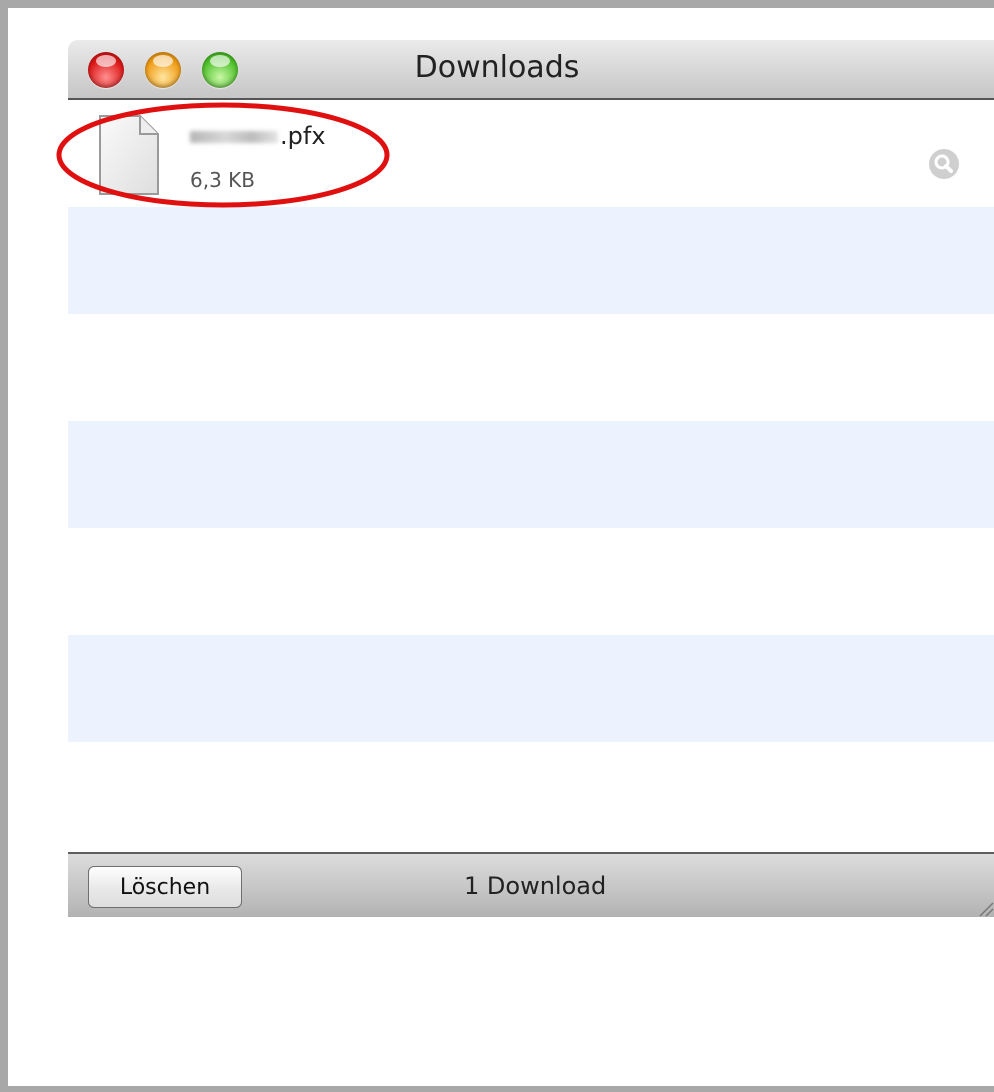 The width and height of the screenshot is (994, 1092). Describe the element at coordinates (535, 886) in the screenshot. I see `download-count: 1 Download` at that location.